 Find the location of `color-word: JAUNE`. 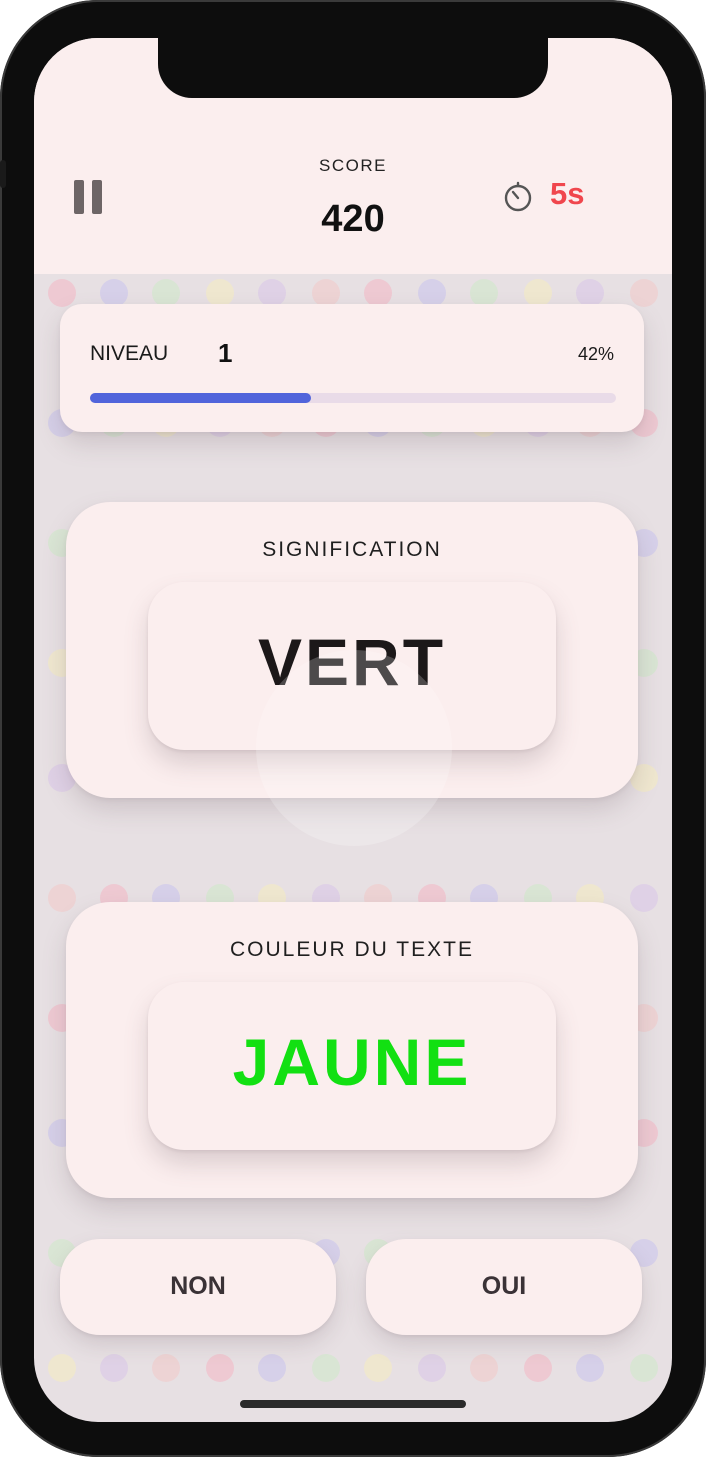

color-word: JAUNE is located at coordinates (352, 1062).